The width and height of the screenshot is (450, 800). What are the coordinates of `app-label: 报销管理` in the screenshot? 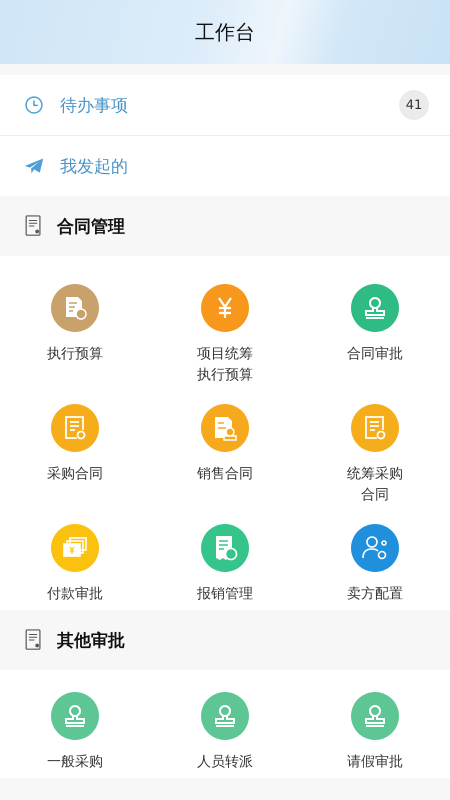 It's located at (225, 594).